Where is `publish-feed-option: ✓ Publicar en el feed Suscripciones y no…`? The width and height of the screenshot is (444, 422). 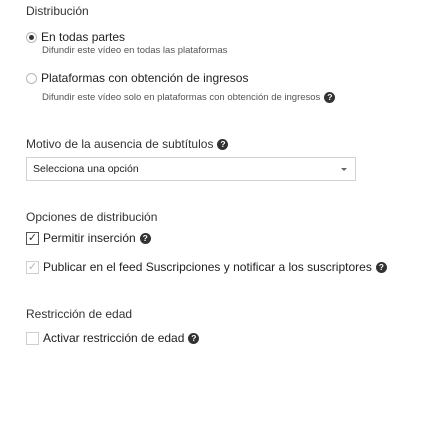
publish-feed-option: ✓ Publicar en el feed Suscripciones y no… is located at coordinates (206, 267).